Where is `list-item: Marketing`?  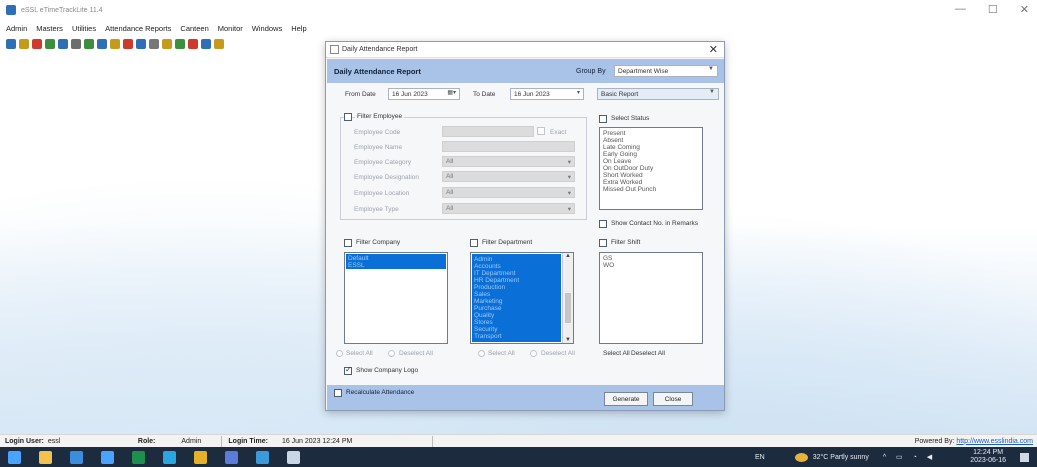
list-item: Marketing is located at coordinates (522, 301).